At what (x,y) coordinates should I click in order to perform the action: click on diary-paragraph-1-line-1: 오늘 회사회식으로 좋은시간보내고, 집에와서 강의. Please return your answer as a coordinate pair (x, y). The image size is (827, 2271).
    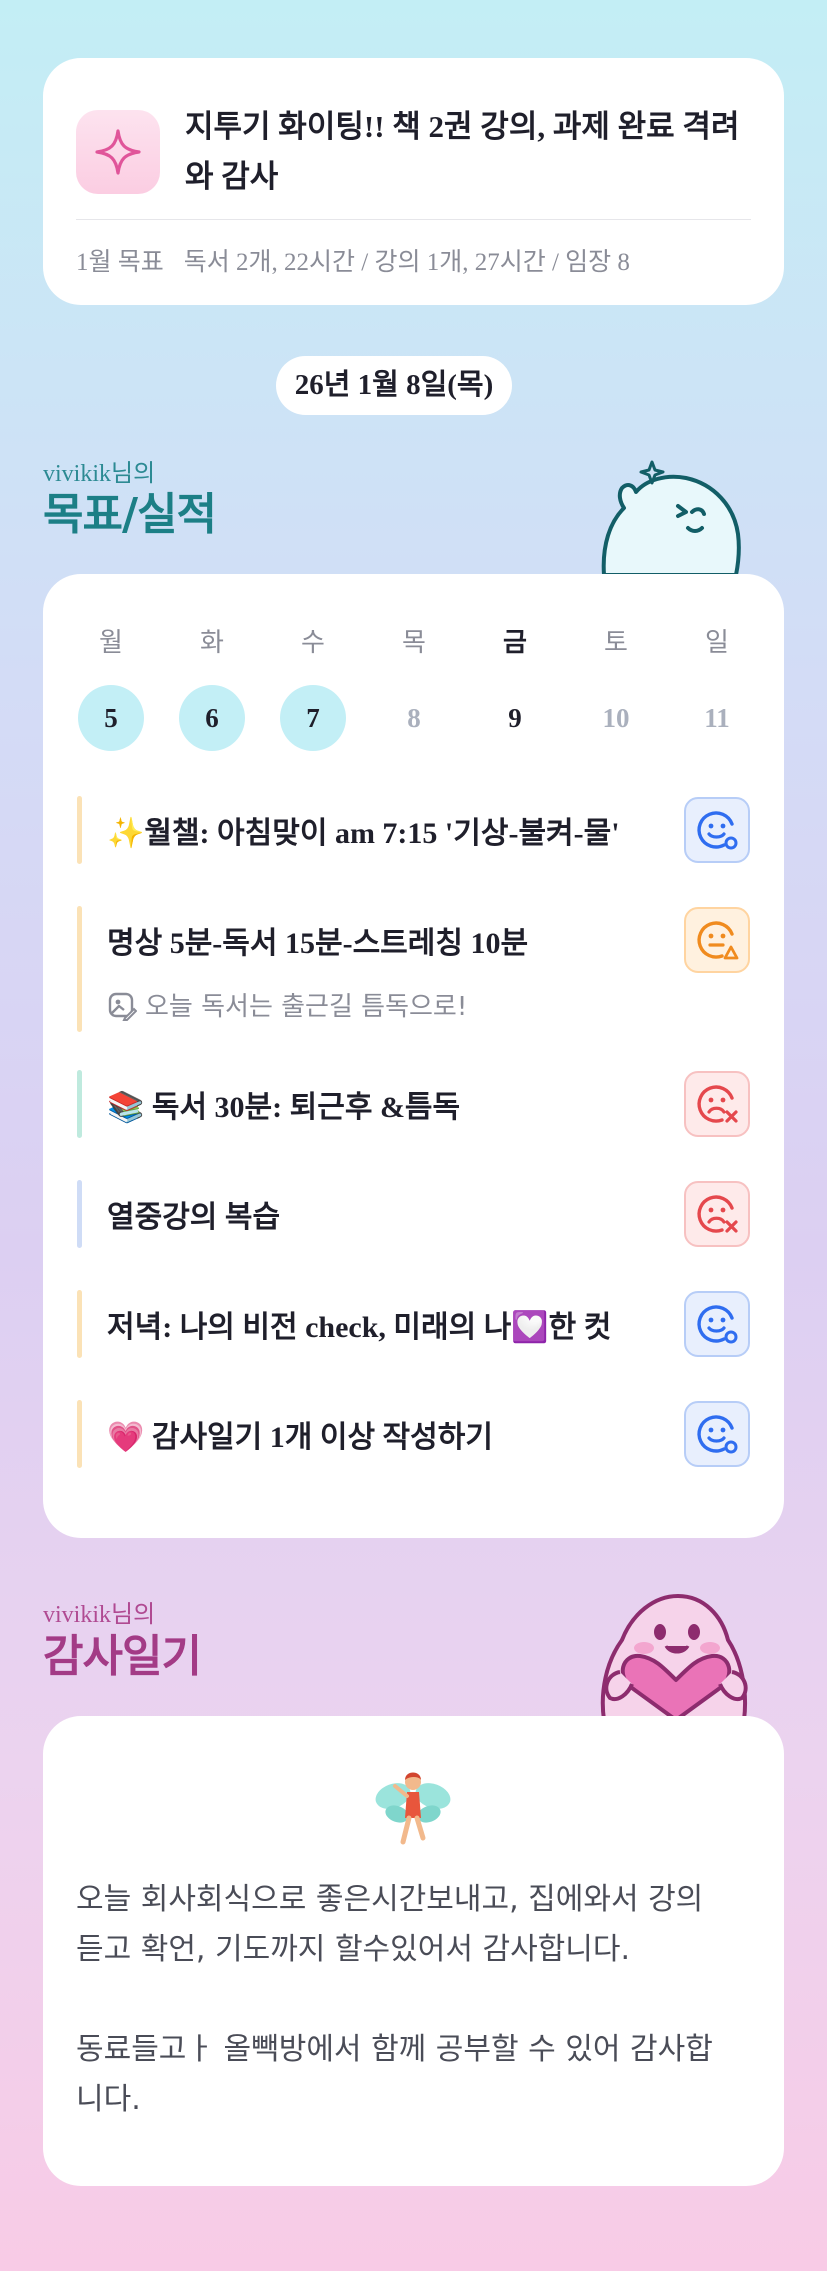
    Looking at the image, I should click on (390, 1899).